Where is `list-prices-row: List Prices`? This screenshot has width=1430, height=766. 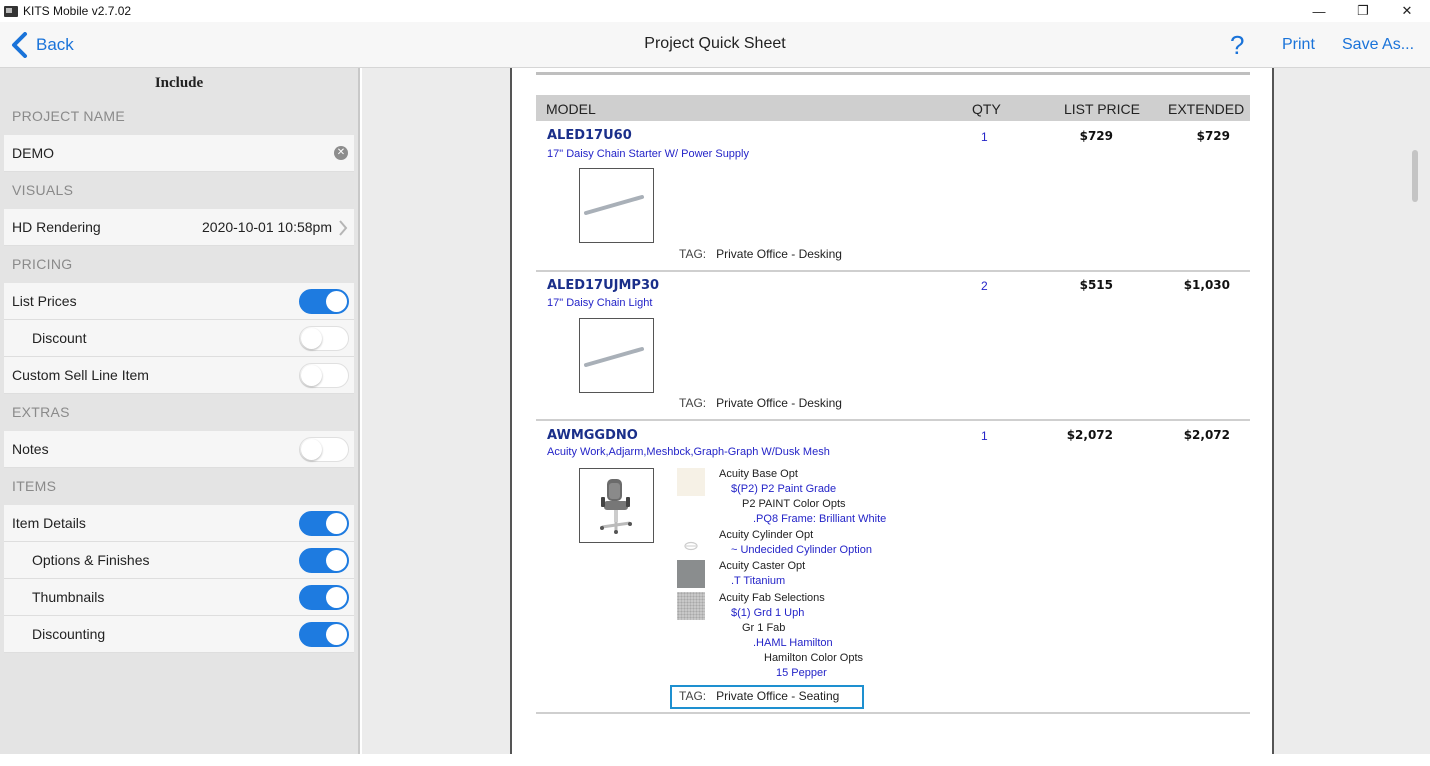 list-prices-row: List Prices is located at coordinates (179, 301).